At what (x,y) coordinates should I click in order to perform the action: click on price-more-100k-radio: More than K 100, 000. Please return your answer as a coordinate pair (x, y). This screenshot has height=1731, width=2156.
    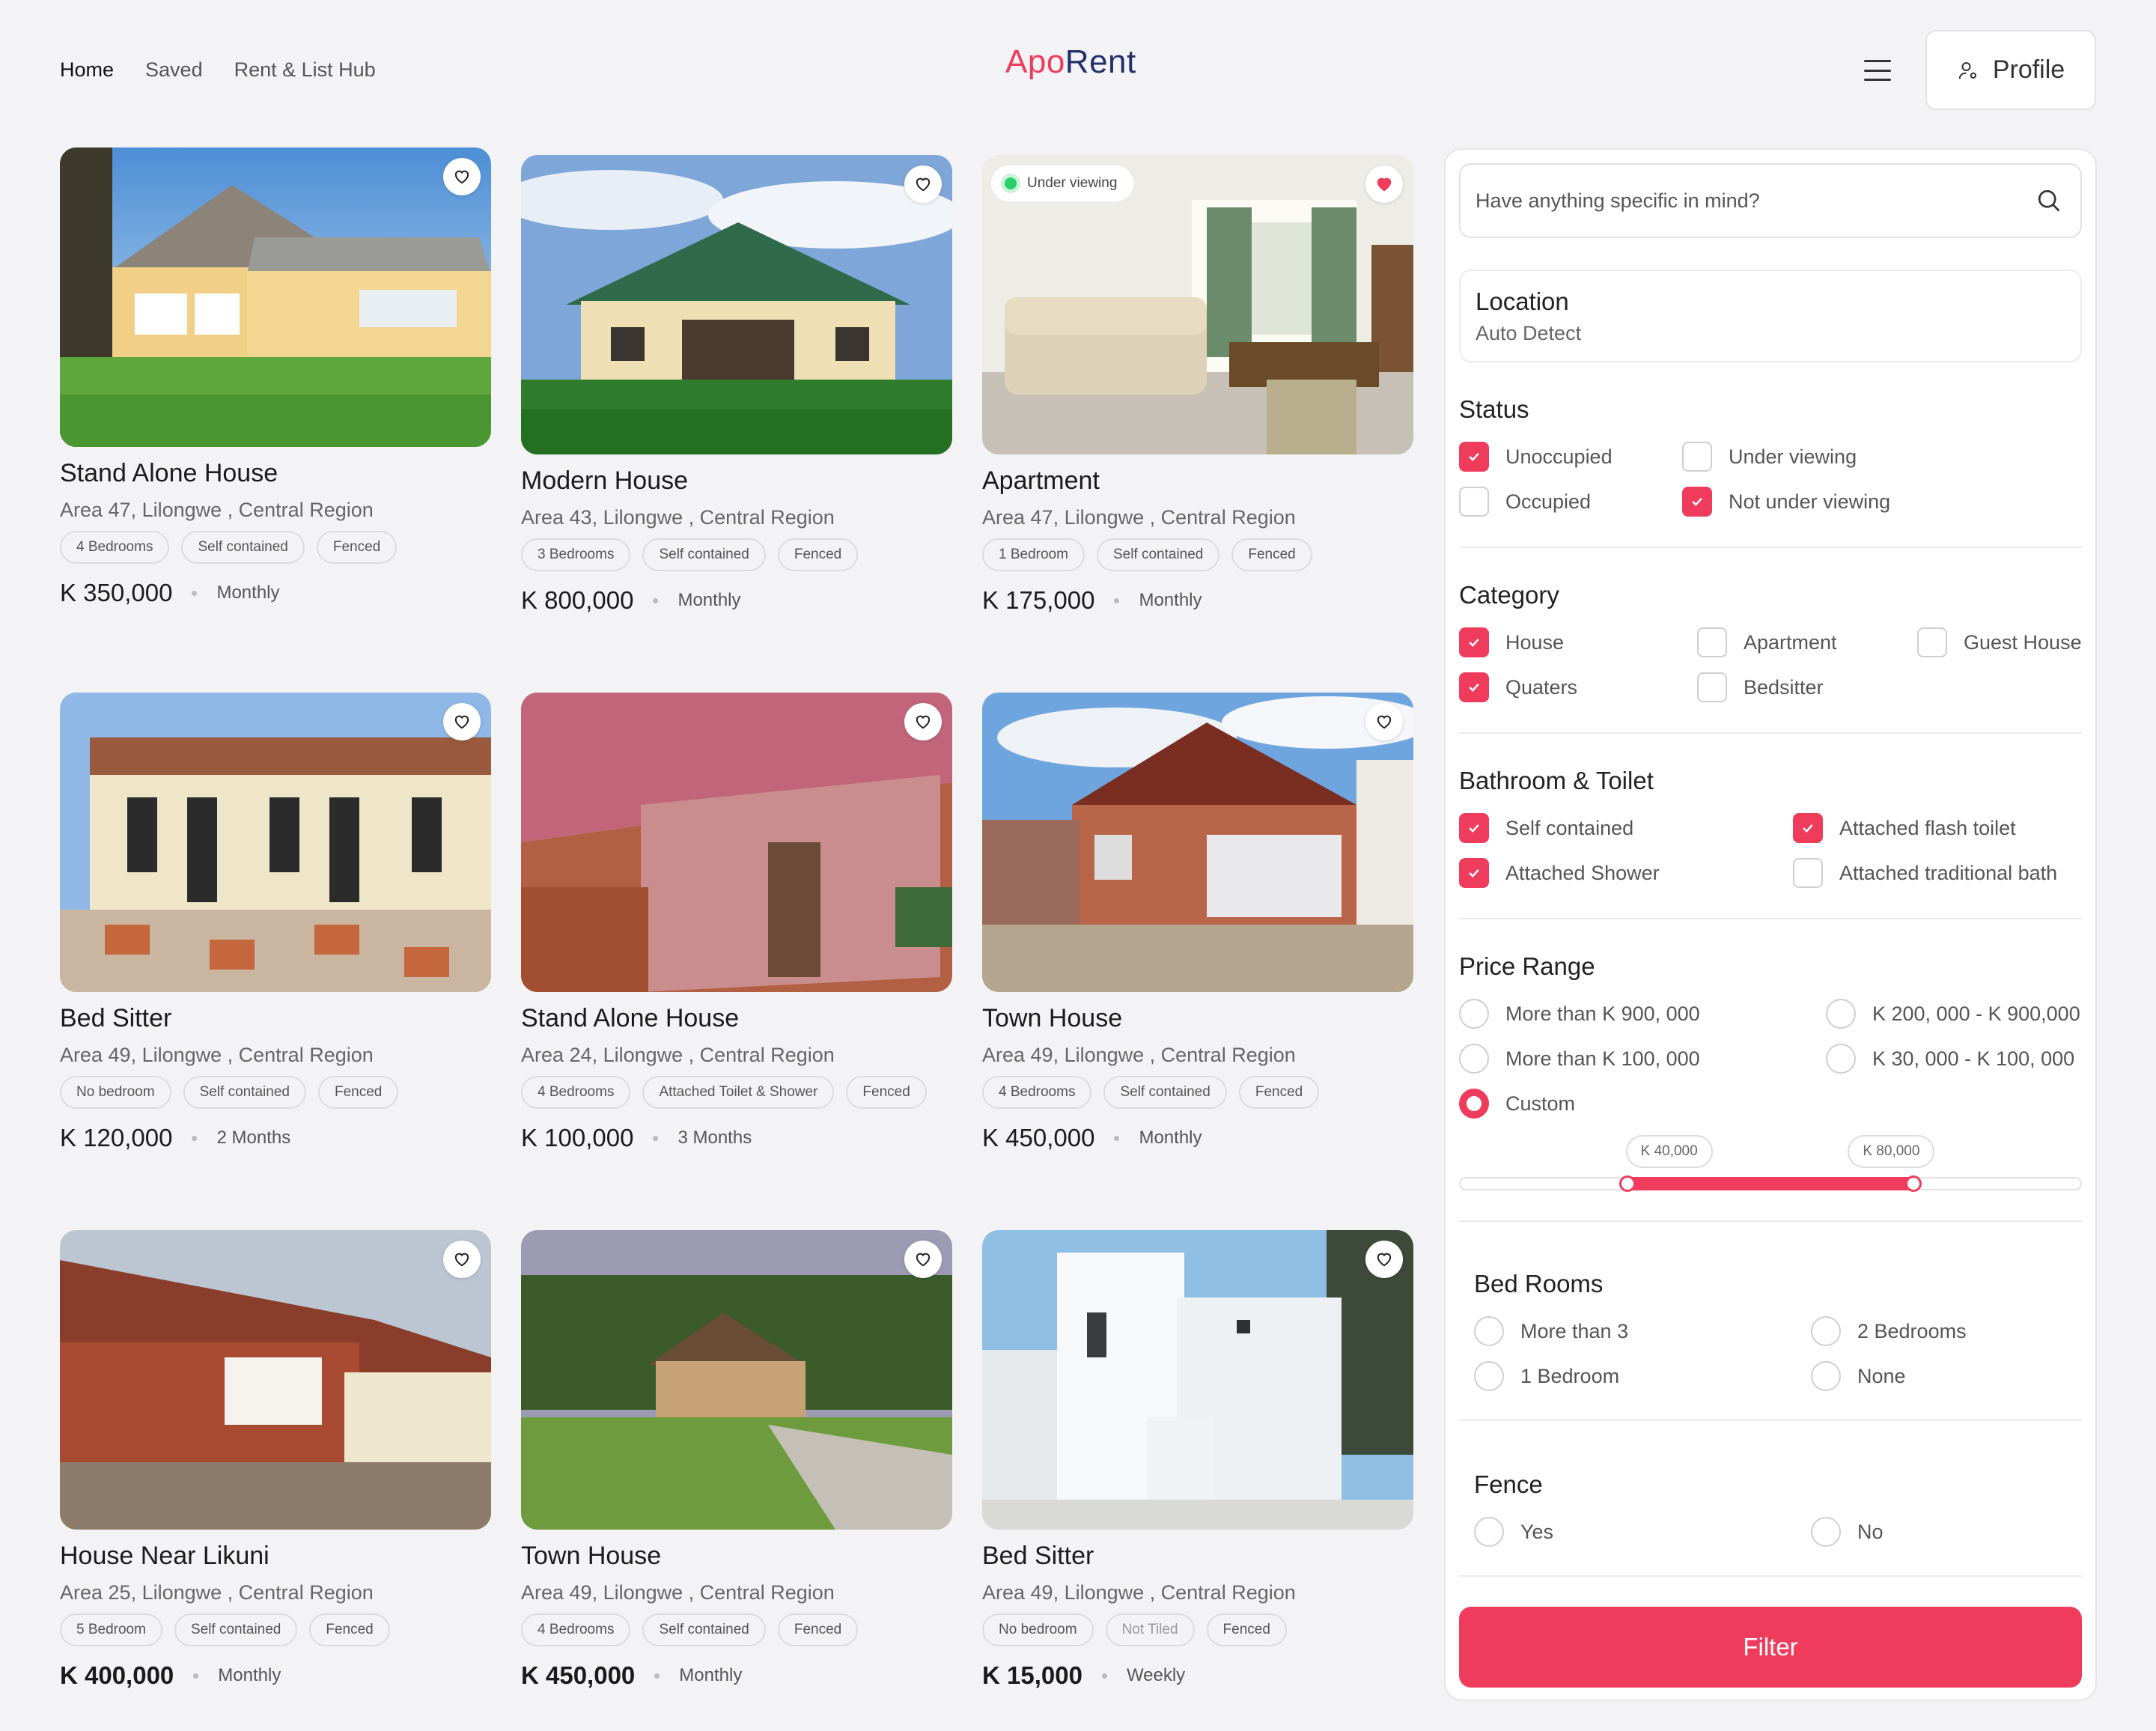
    Looking at the image, I should click on (1579, 1059).